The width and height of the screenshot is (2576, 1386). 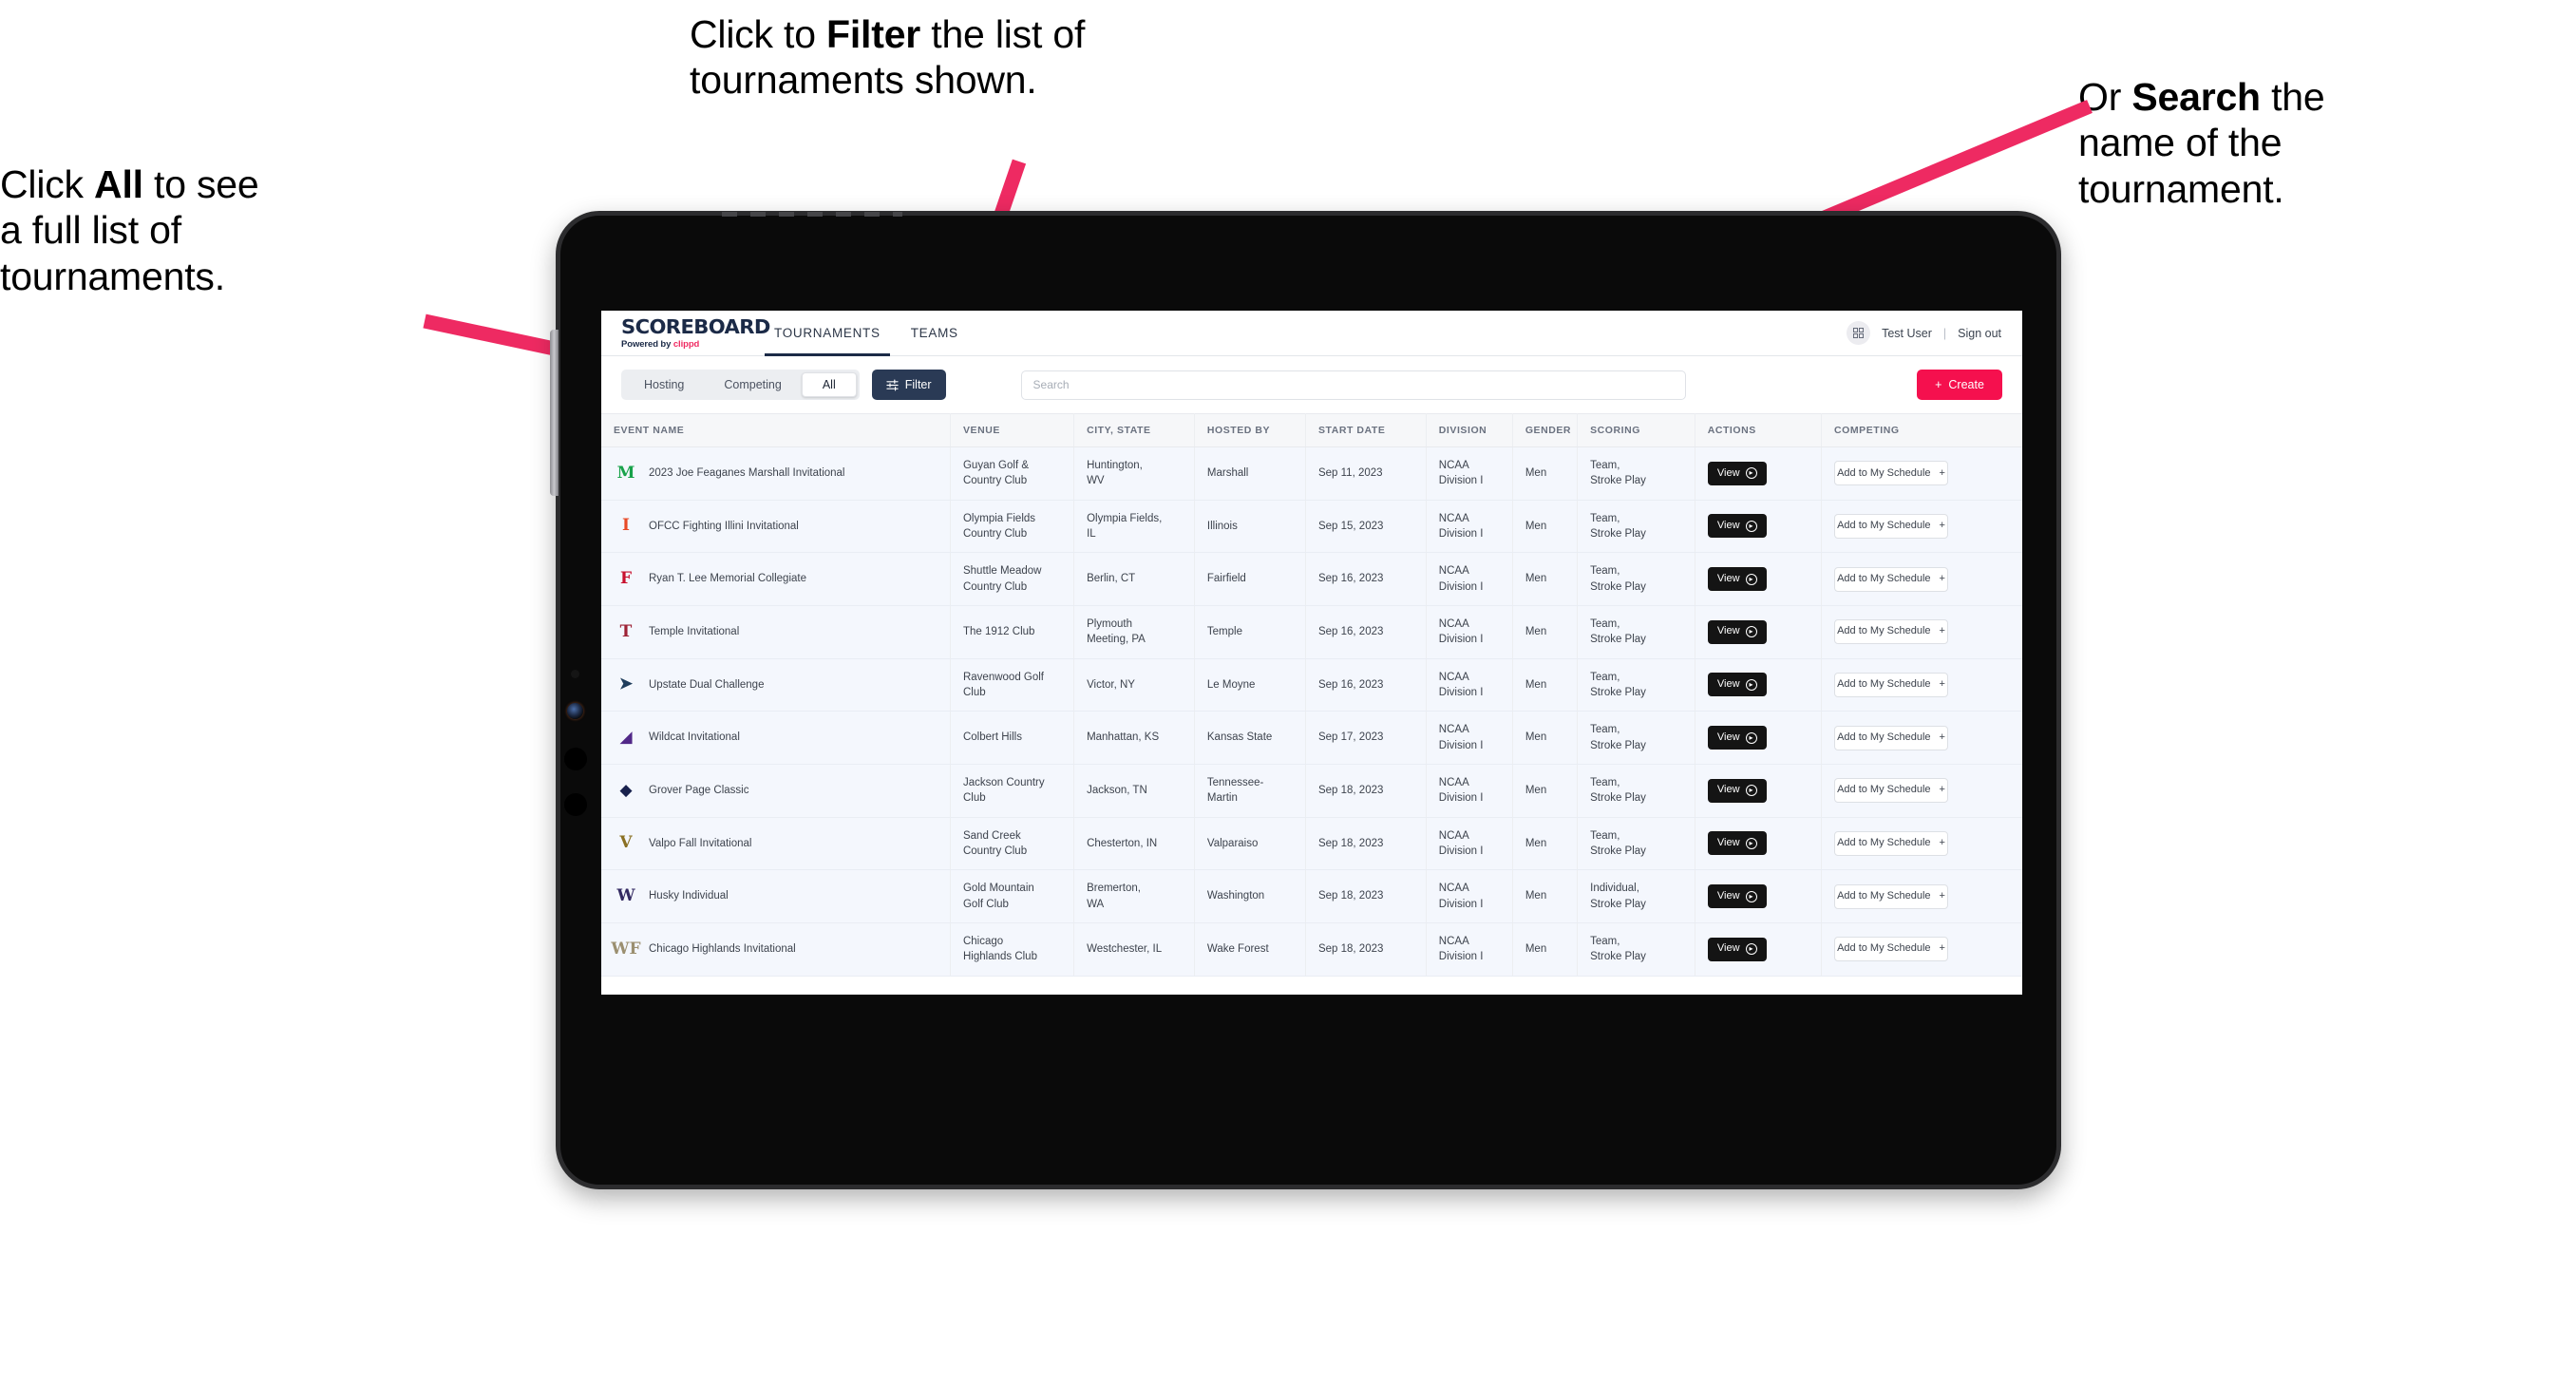 What do you see at coordinates (625, 896) in the screenshot?
I see `team-logo-icon: W` at bounding box center [625, 896].